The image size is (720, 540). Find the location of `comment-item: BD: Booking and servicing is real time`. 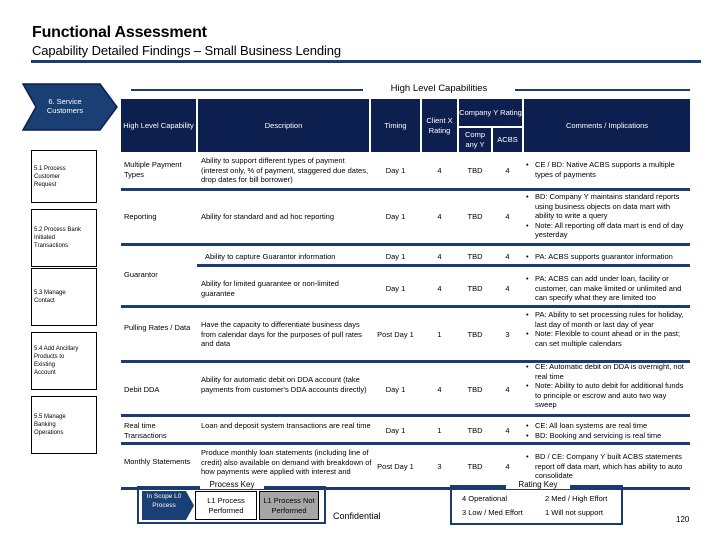

comment-item: BD: Booking and servicing is real time is located at coordinates (607, 436).